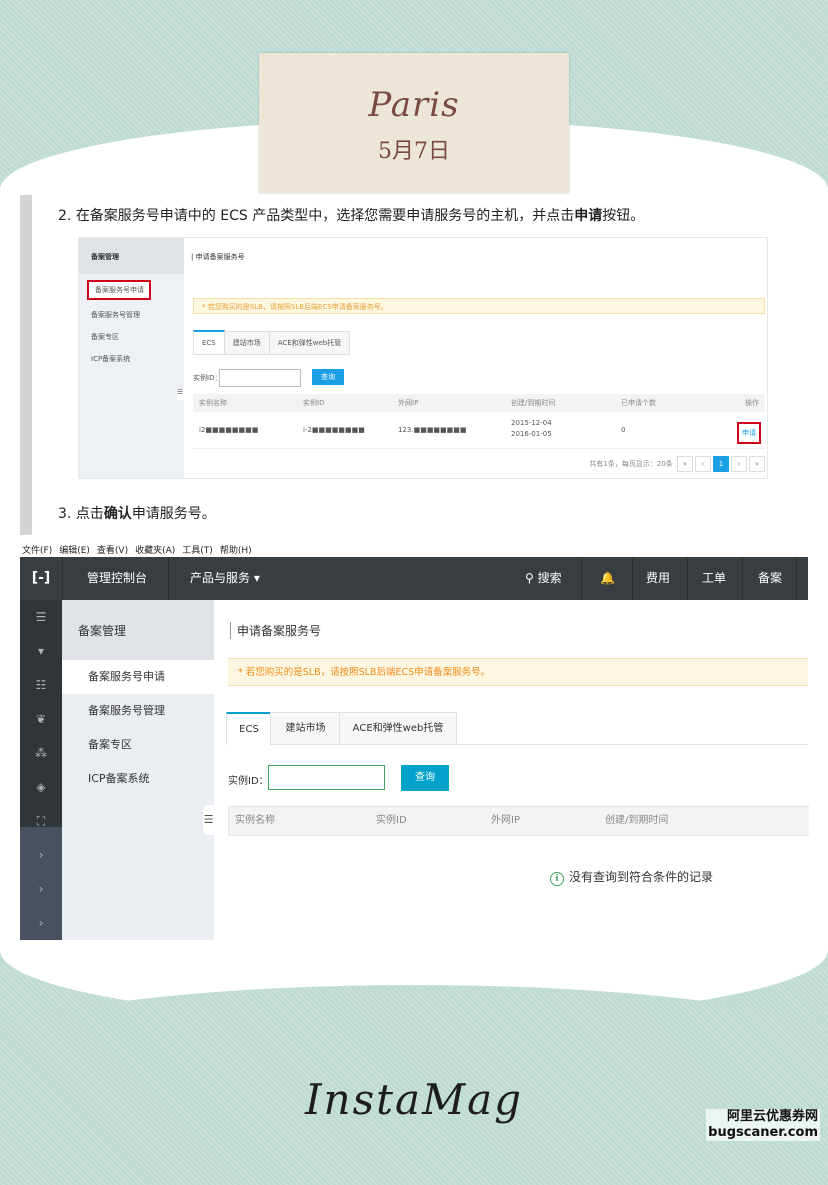 The height and width of the screenshot is (1185, 828). What do you see at coordinates (588, 216) in the screenshot?
I see `step-2-bold: 申请` at bounding box center [588, 216].